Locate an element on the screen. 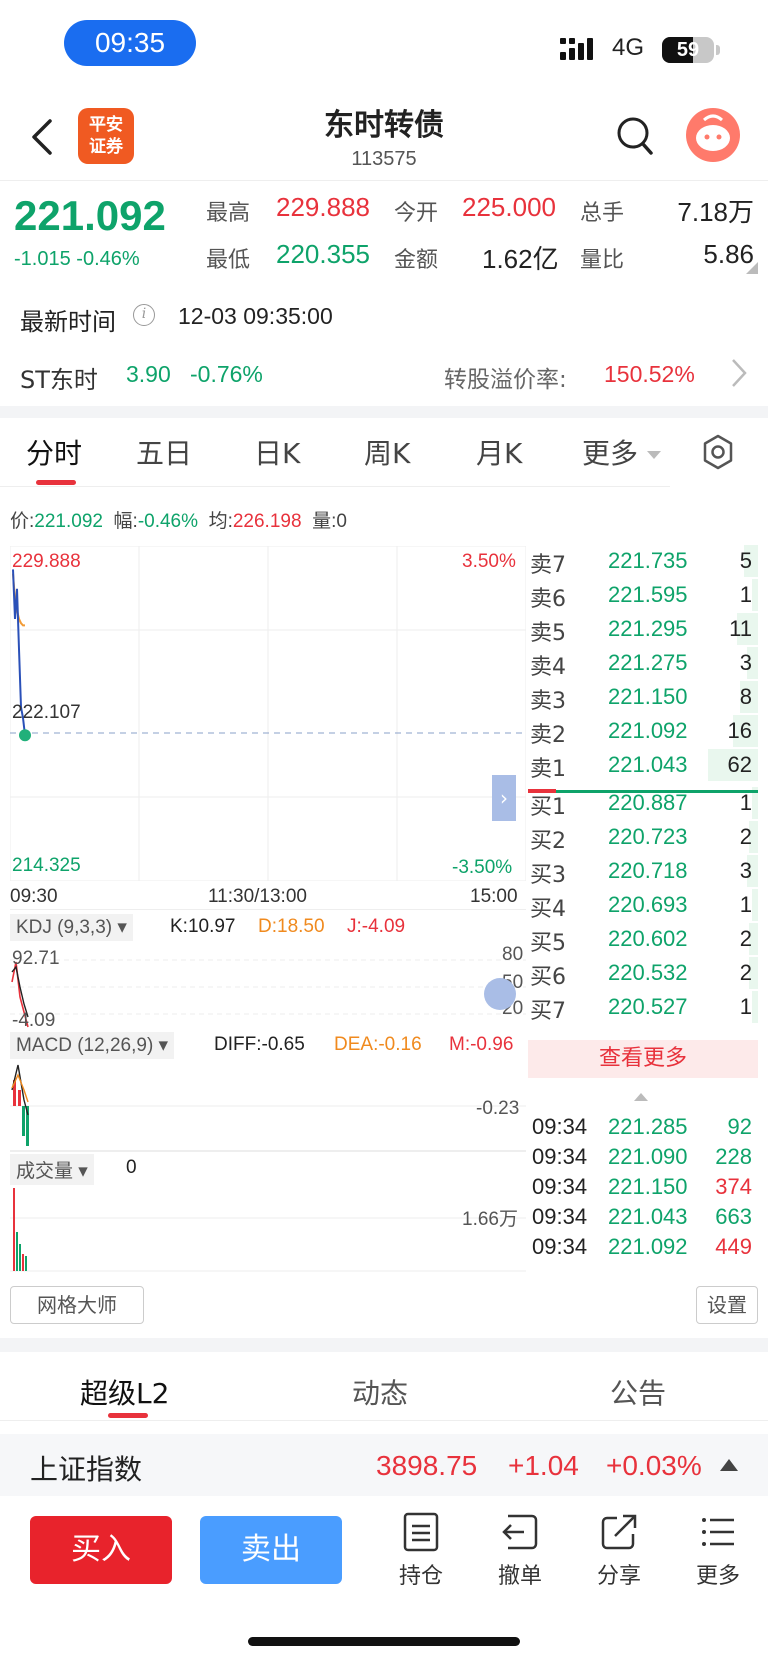  cancel-order-action: 撤单 is located at coordinates (520, 1551).